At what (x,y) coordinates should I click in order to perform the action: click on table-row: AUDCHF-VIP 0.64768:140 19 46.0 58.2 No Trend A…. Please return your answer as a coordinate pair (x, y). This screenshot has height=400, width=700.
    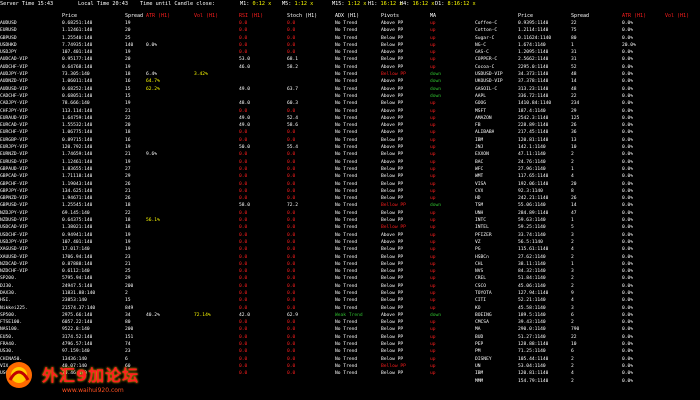
    Looking at the image, I should click on (220, 67).